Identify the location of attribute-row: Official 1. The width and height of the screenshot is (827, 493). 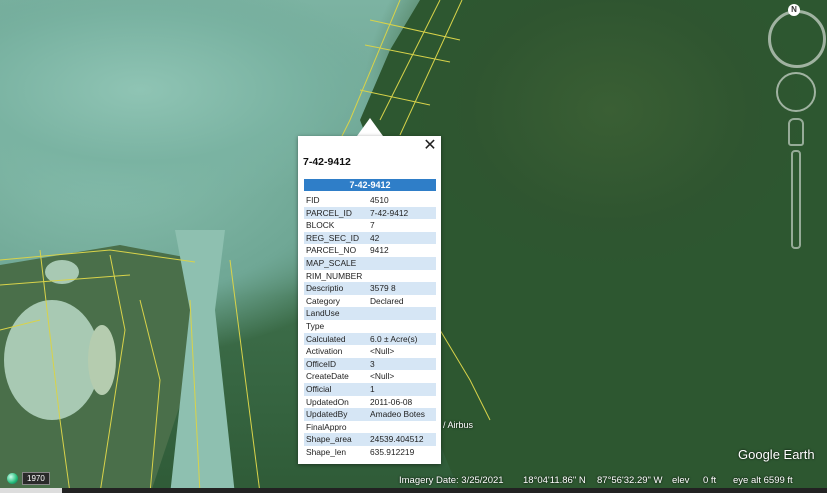
(370, 389).